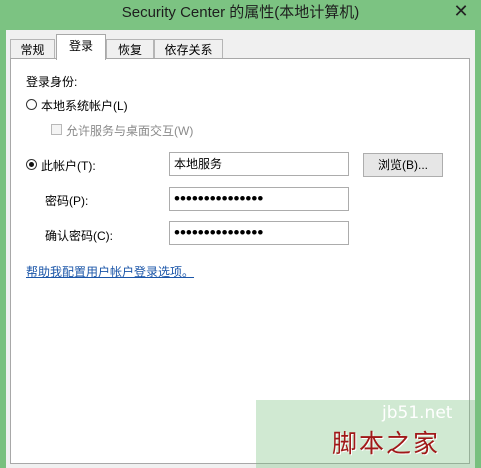  I want to click on this-account-label: 此帐户(T):, so click(68, 165).